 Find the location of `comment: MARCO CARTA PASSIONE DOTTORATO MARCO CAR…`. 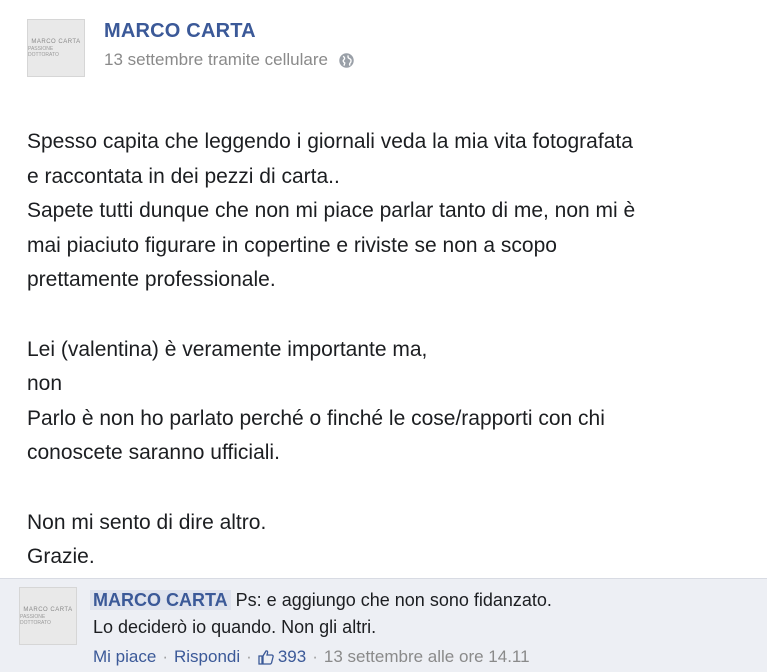

comment: MARCO CARTA PASSIONE DOTTORATO MARCO CAR… is located at coordinates (383, 625).